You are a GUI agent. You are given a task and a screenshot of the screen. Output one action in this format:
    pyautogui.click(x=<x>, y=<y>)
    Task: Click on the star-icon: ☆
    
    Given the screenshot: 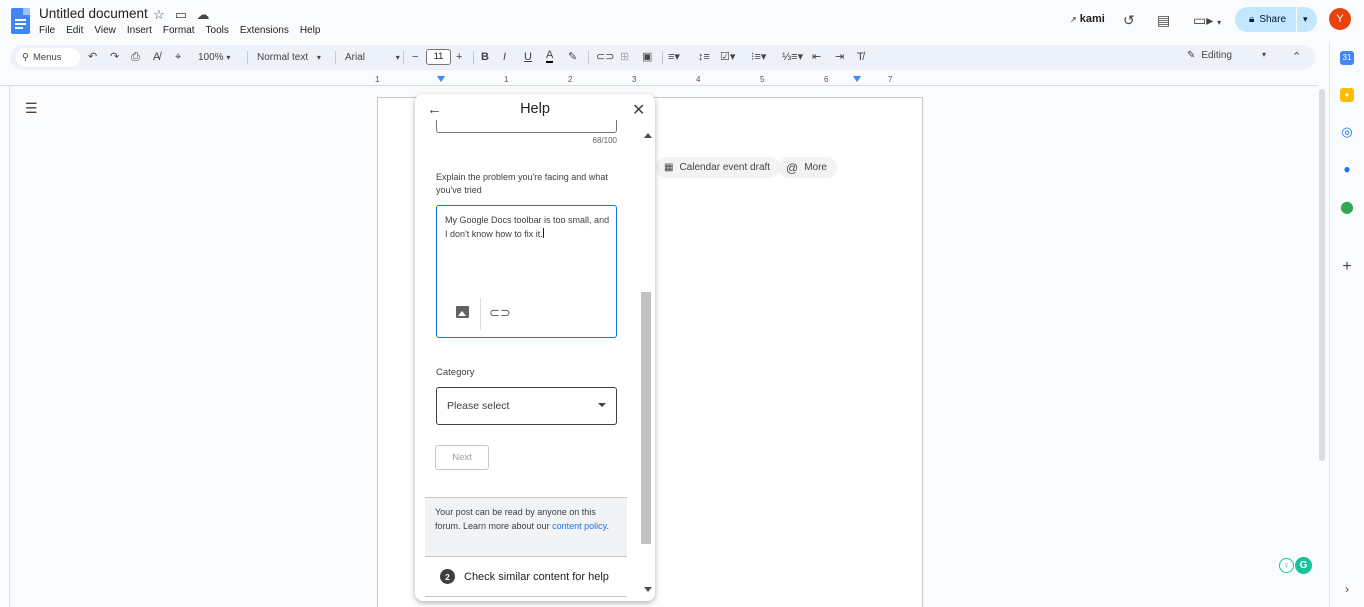 What is the action you would take?
    pyautogui.click(x=159, y=15)
    